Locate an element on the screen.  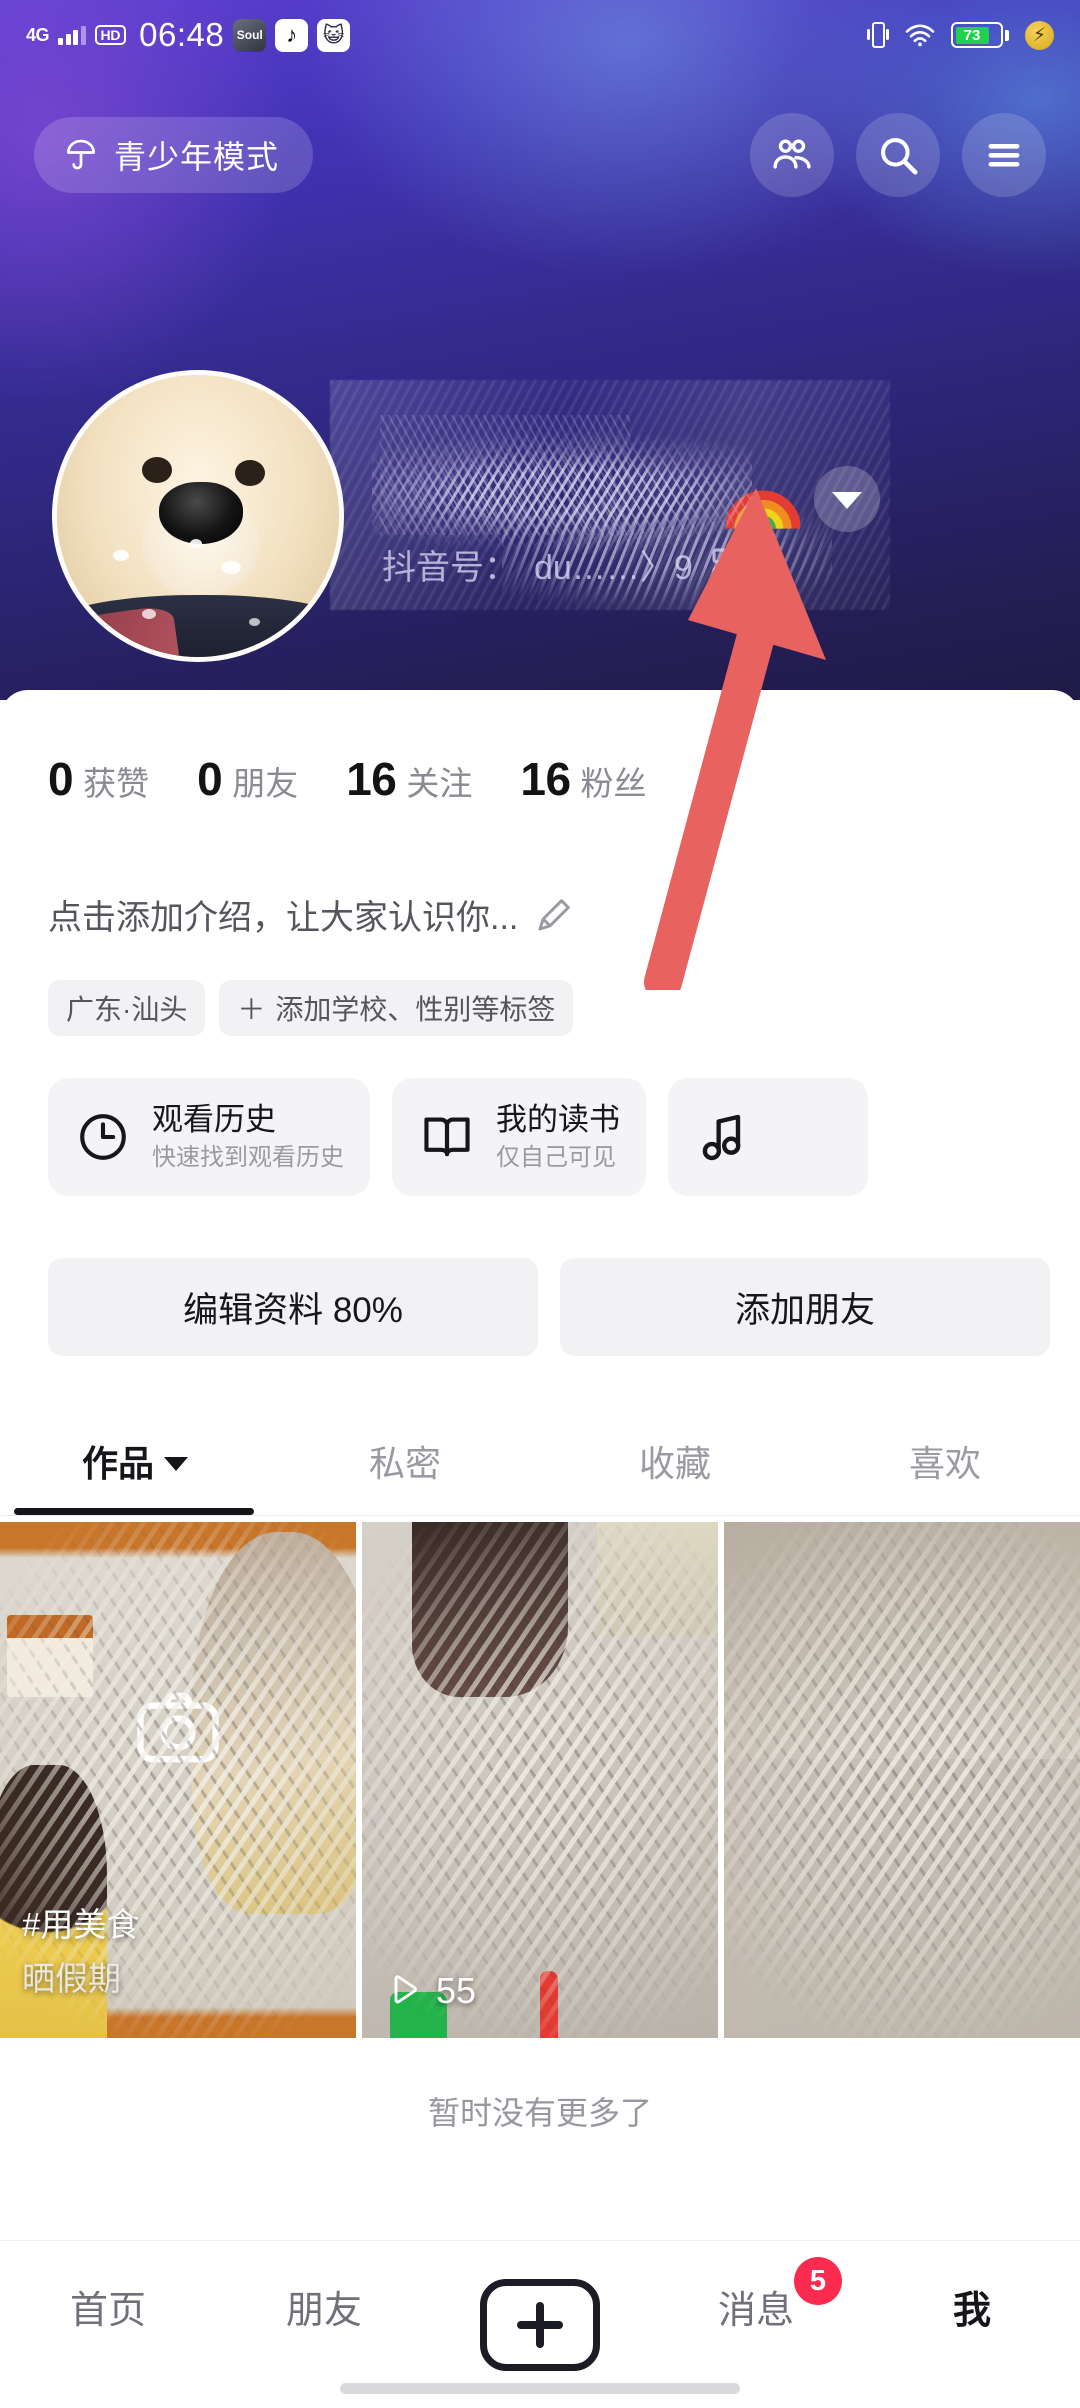
stat-label: 粉丝 is located at coordinates (613, 783).